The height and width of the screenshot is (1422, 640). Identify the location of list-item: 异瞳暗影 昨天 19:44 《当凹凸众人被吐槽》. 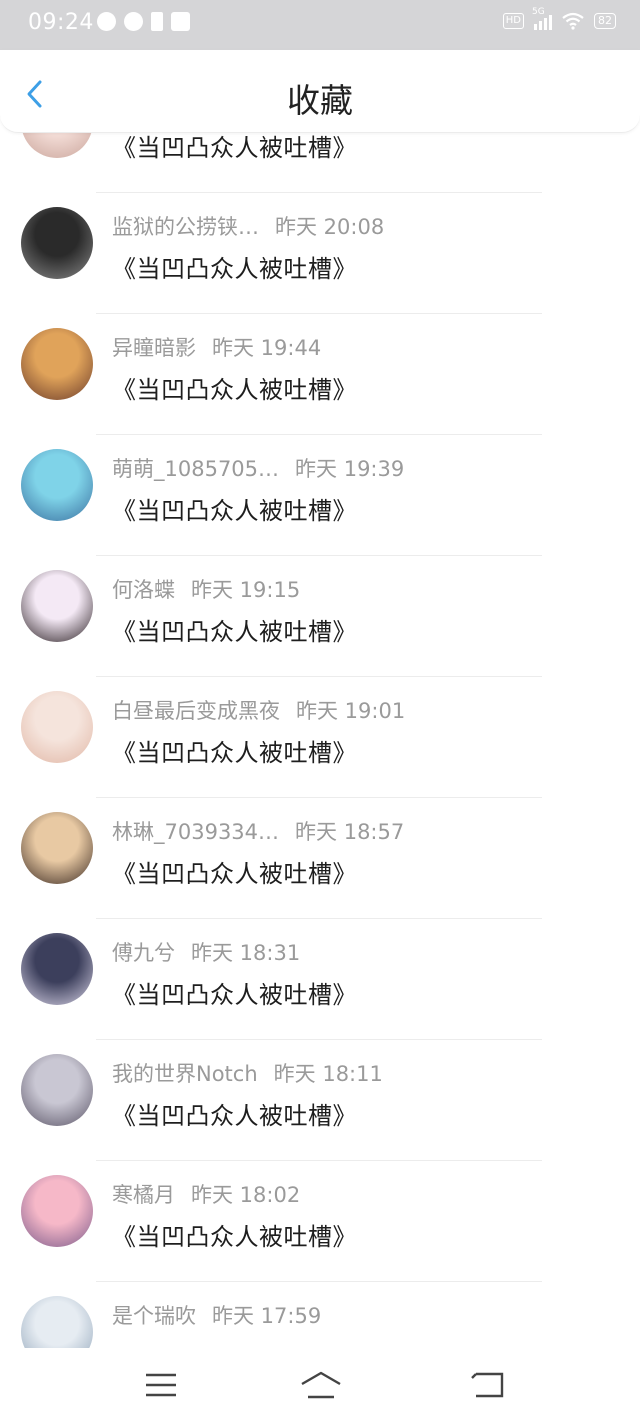
(320, 374).